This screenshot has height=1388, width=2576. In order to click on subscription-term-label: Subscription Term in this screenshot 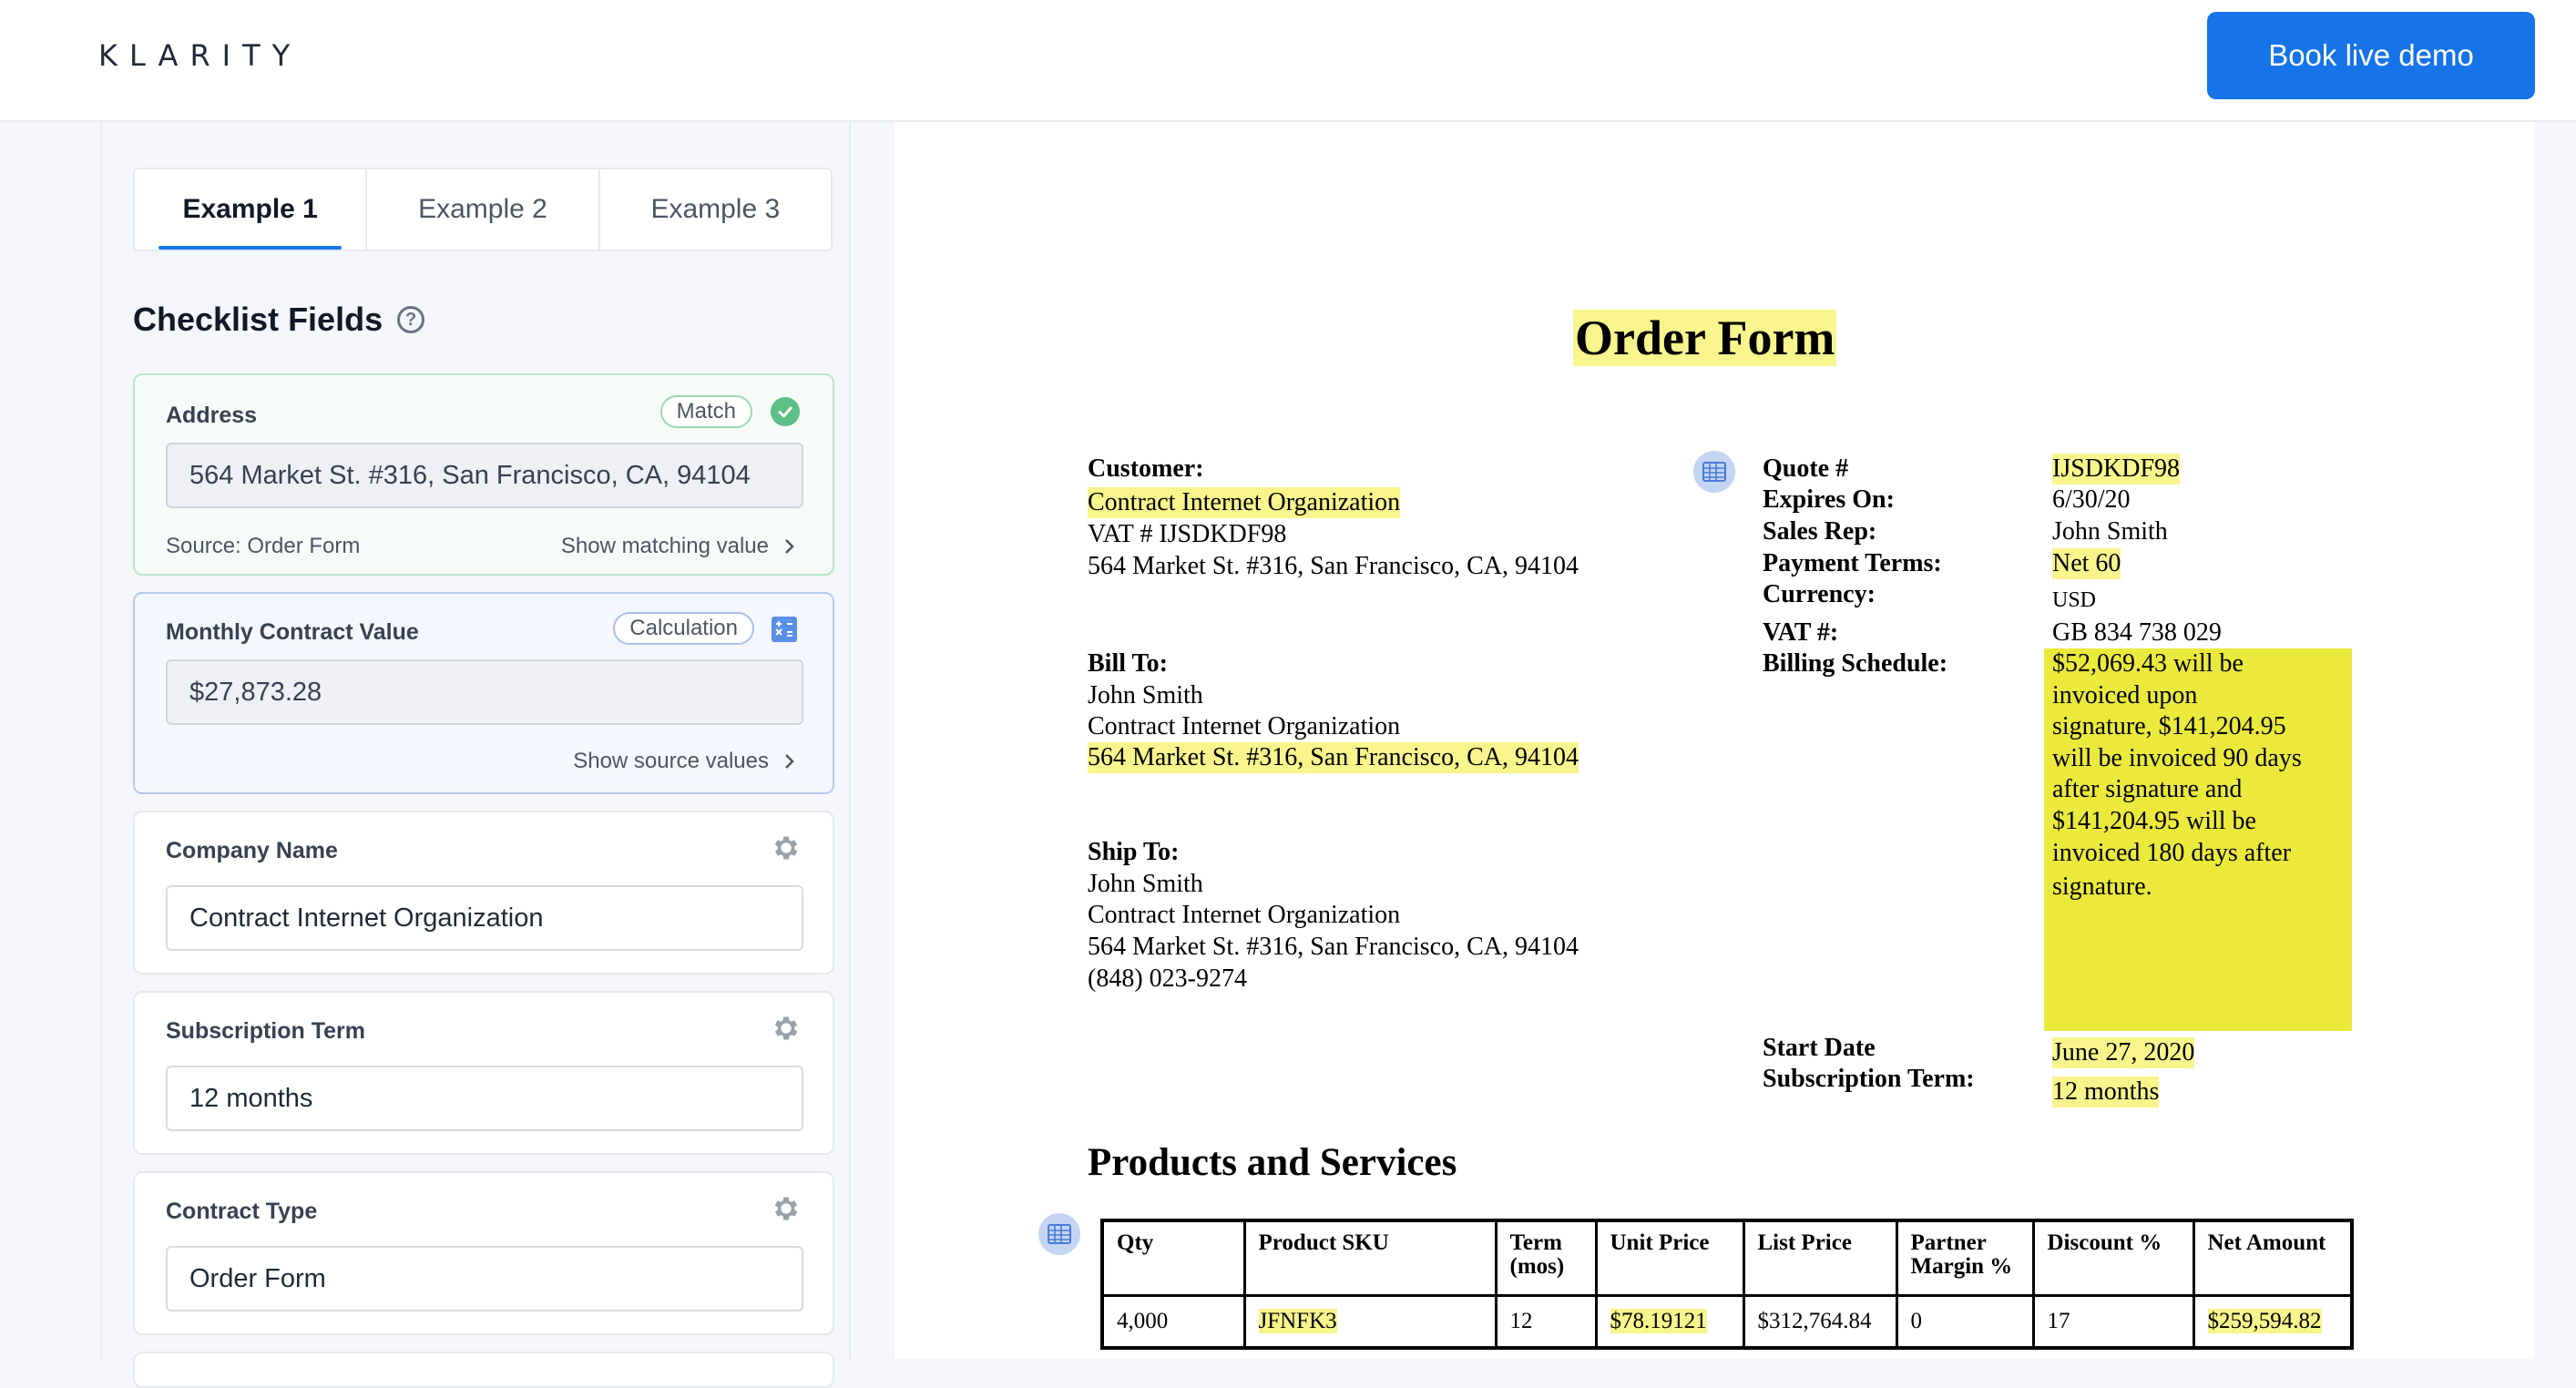, I will do `click(266, 1031)`.